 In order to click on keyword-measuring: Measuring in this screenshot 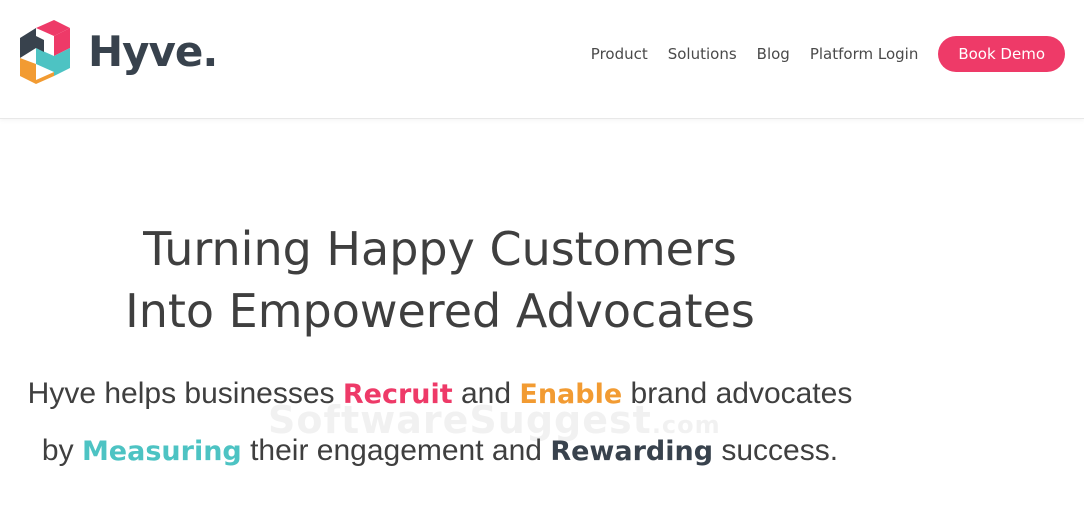, I will do `click(161, 451)`.